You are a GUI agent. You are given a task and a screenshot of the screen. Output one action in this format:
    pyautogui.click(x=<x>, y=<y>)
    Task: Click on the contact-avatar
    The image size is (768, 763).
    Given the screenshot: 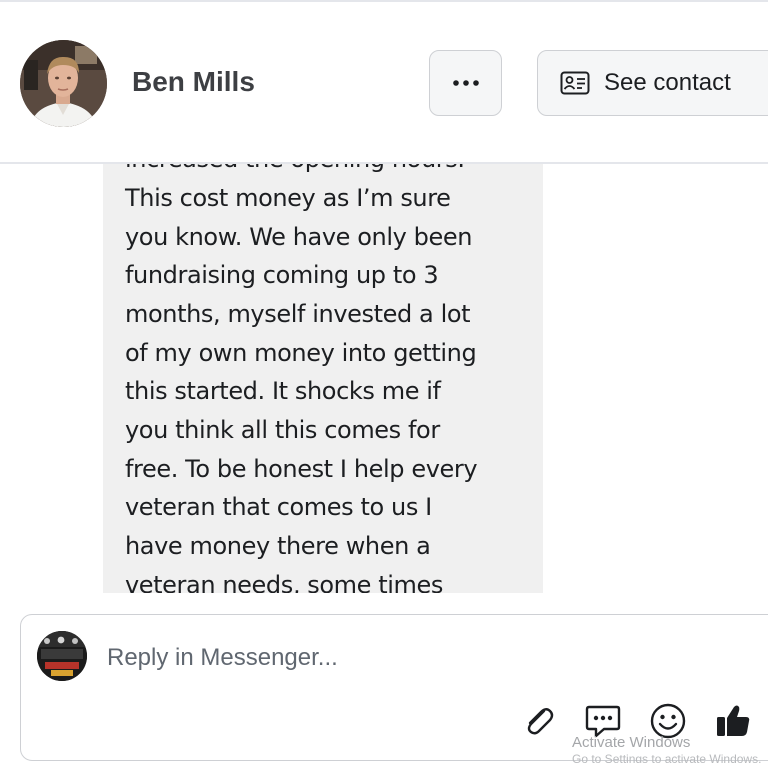 What is the action you would take?
    pyautogui.click(x=63, y=83)
    